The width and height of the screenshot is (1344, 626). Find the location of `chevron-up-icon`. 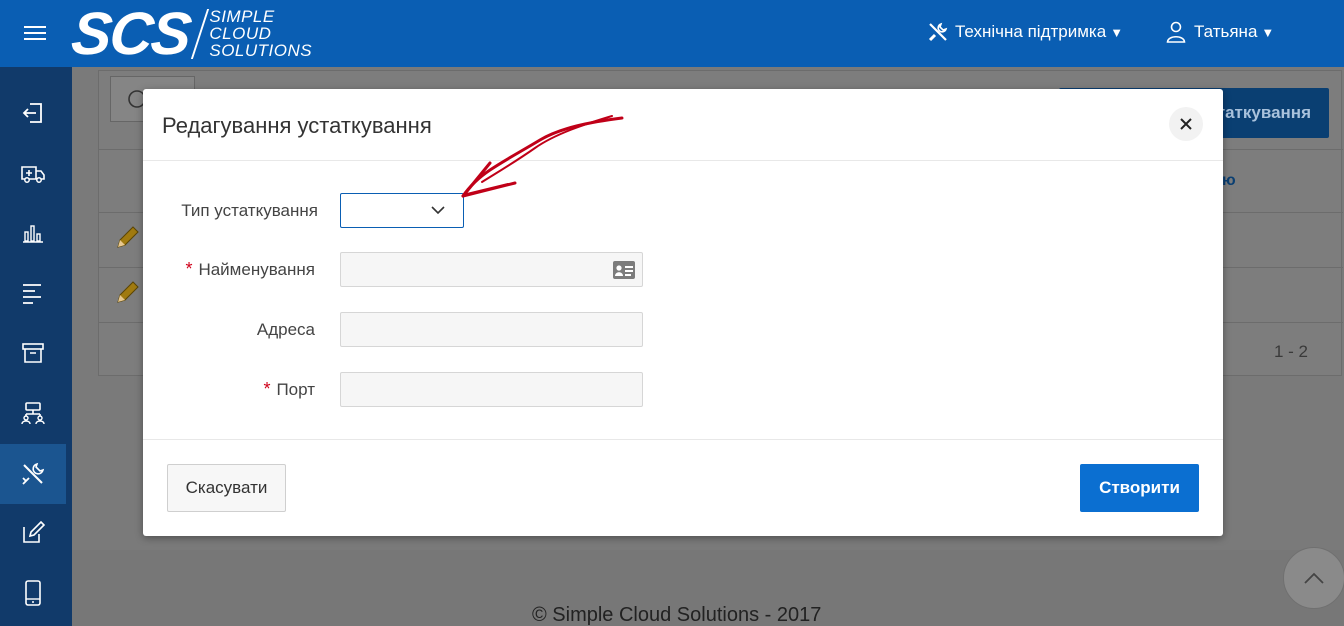

chevron-up-icon is located at coordinates (1314, 578).